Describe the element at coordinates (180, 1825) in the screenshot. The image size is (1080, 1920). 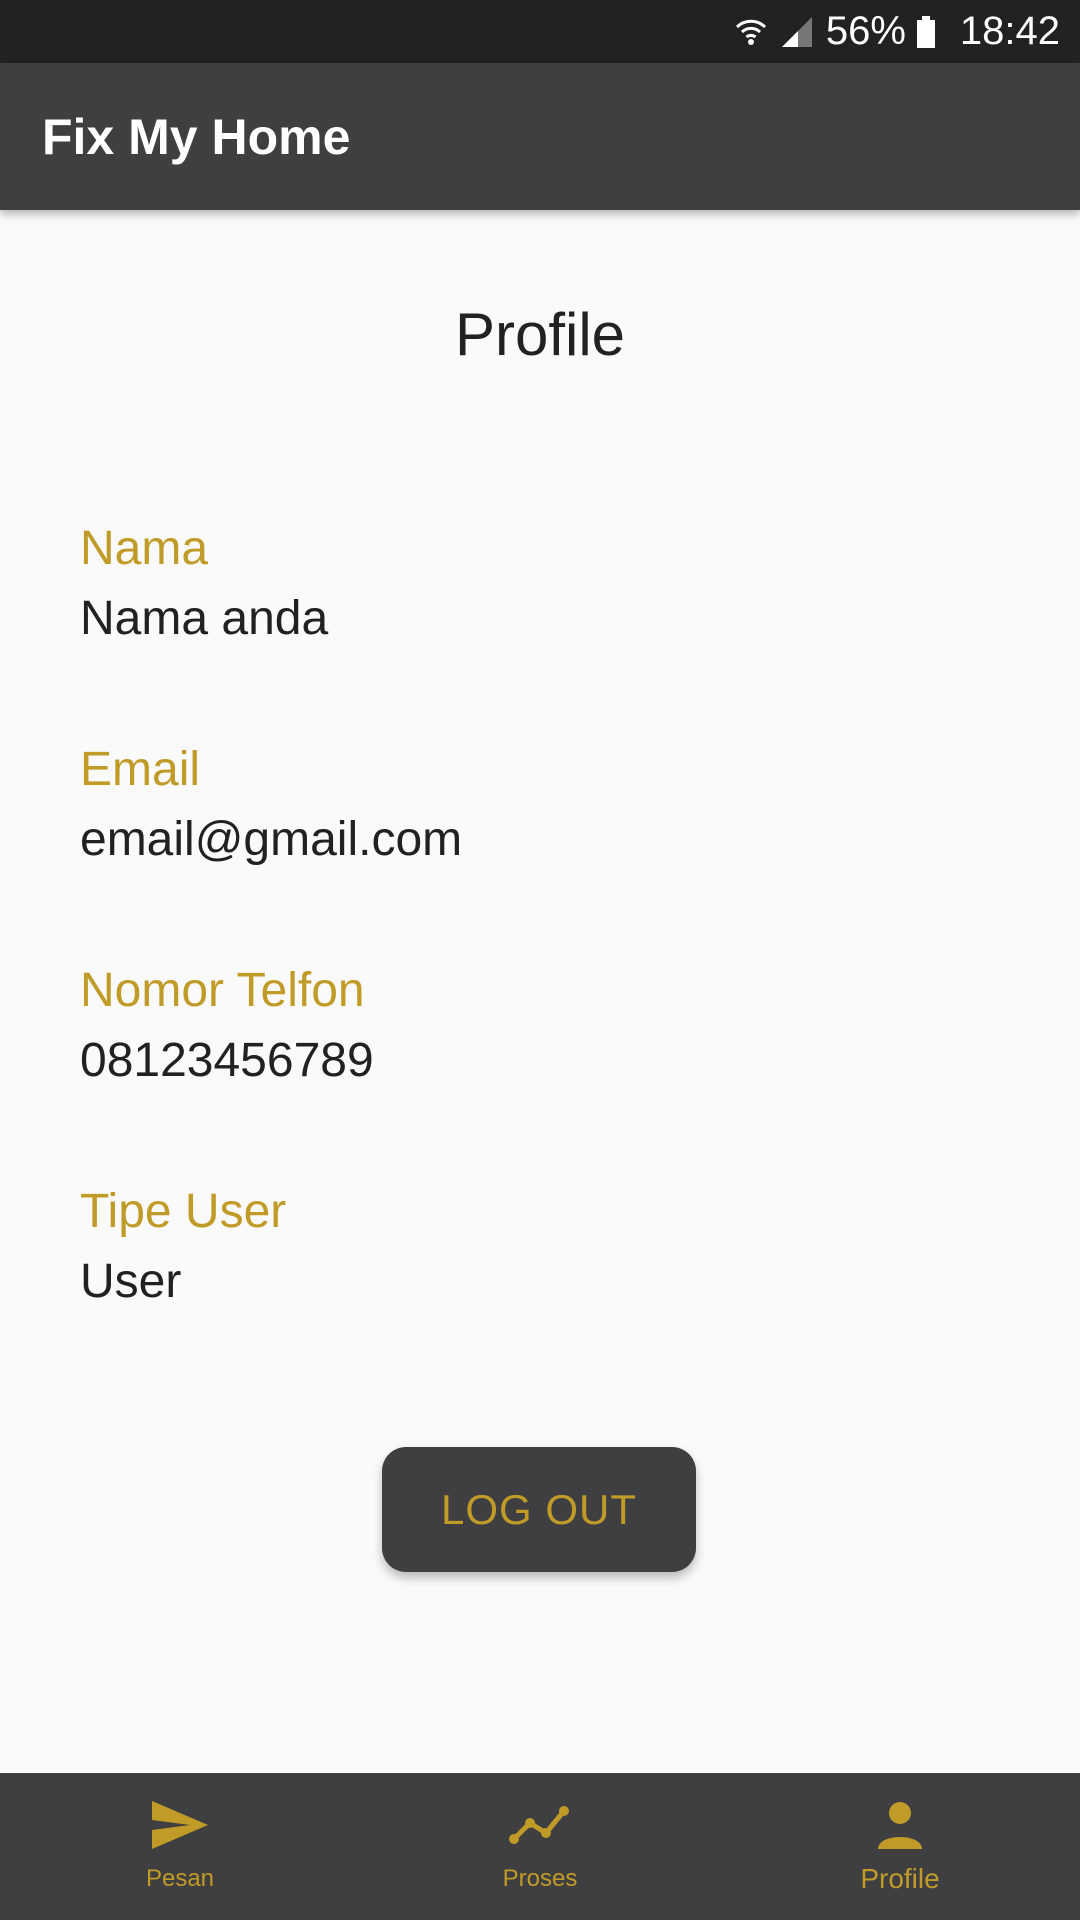
I see `send-icon` at that location.